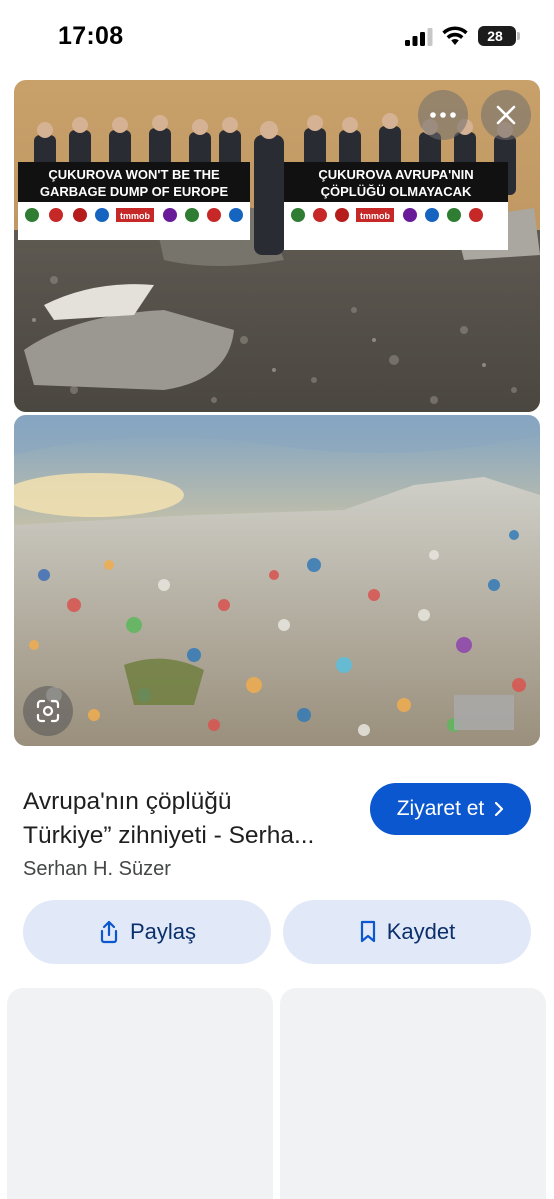  Describe the element at coordinates (134, 174) in the screenshot. I see `banner-left-line1: ÇUKUROVA WON'T BE THE` at that location.